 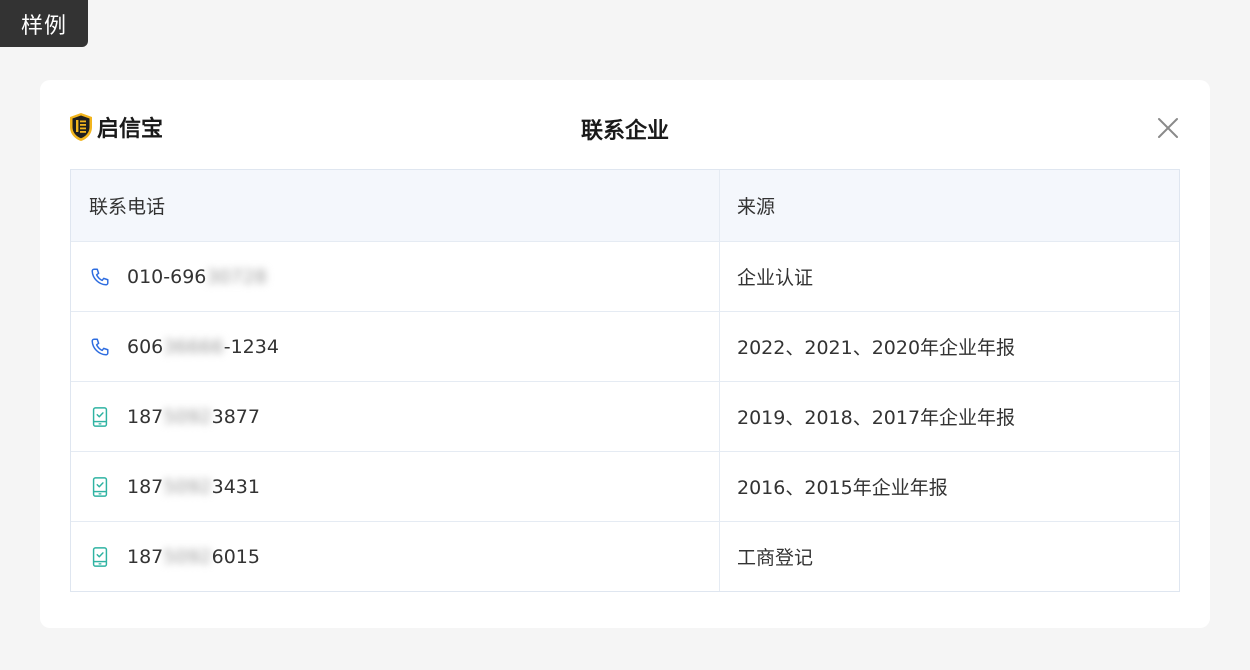 I want to click on dialog-header: 启信宝 联系企业, so click(x=625, y=124).